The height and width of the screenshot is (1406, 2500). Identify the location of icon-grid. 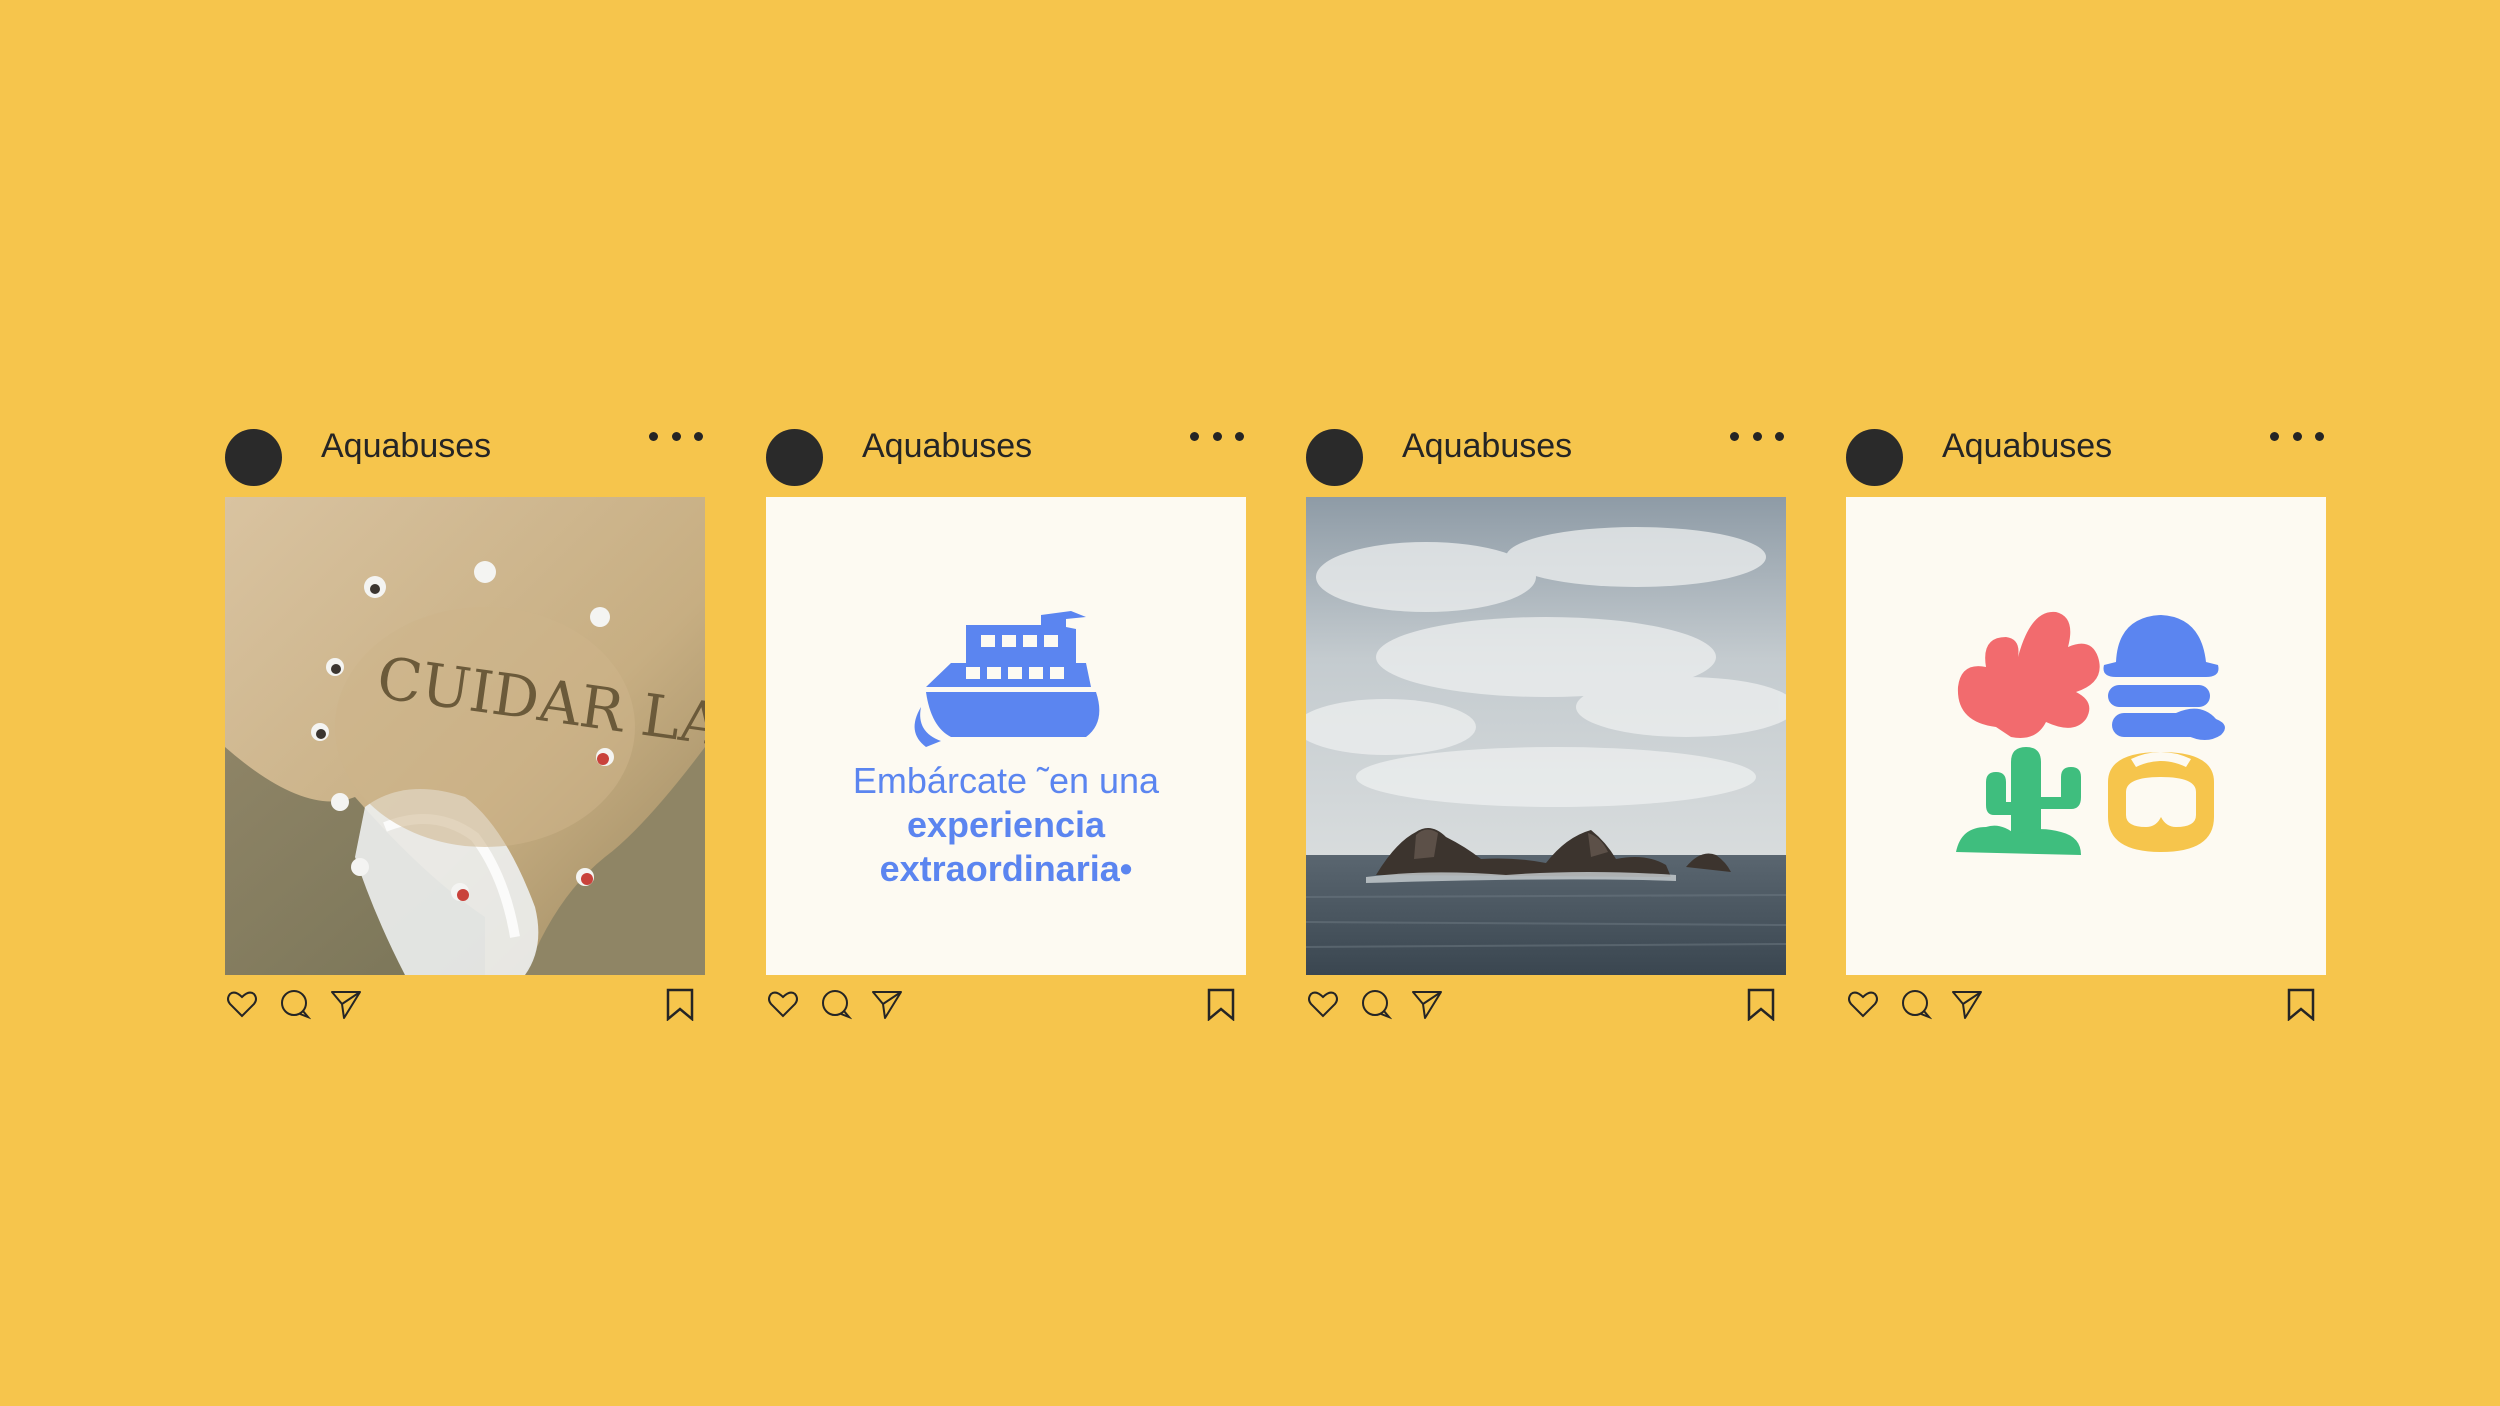
(2090, 733).